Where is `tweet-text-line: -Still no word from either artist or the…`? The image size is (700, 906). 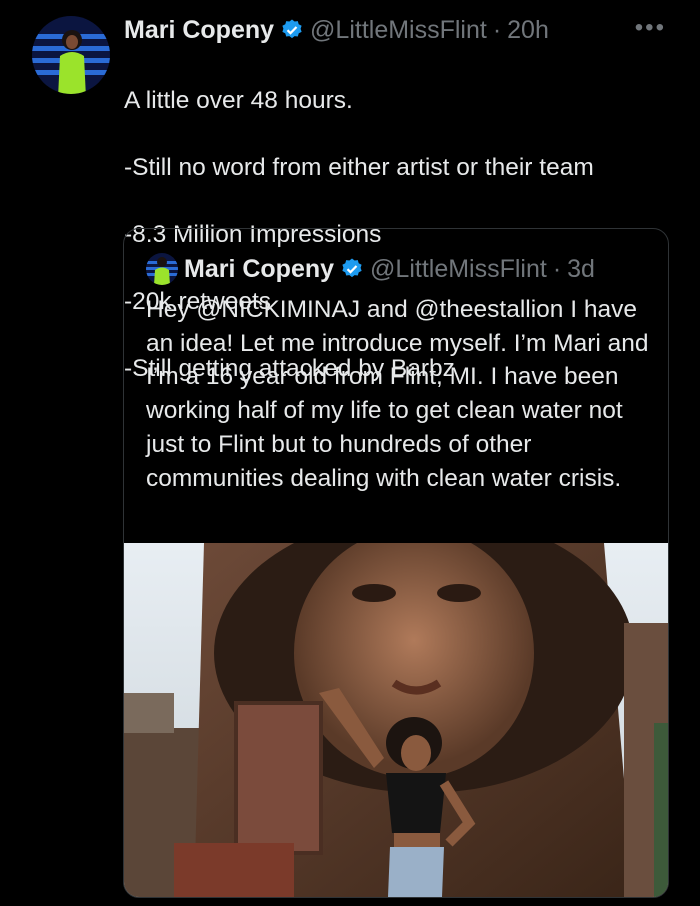
tweet-text-line: -Still no word from either artist or the… is located at coordinates (359, 167).